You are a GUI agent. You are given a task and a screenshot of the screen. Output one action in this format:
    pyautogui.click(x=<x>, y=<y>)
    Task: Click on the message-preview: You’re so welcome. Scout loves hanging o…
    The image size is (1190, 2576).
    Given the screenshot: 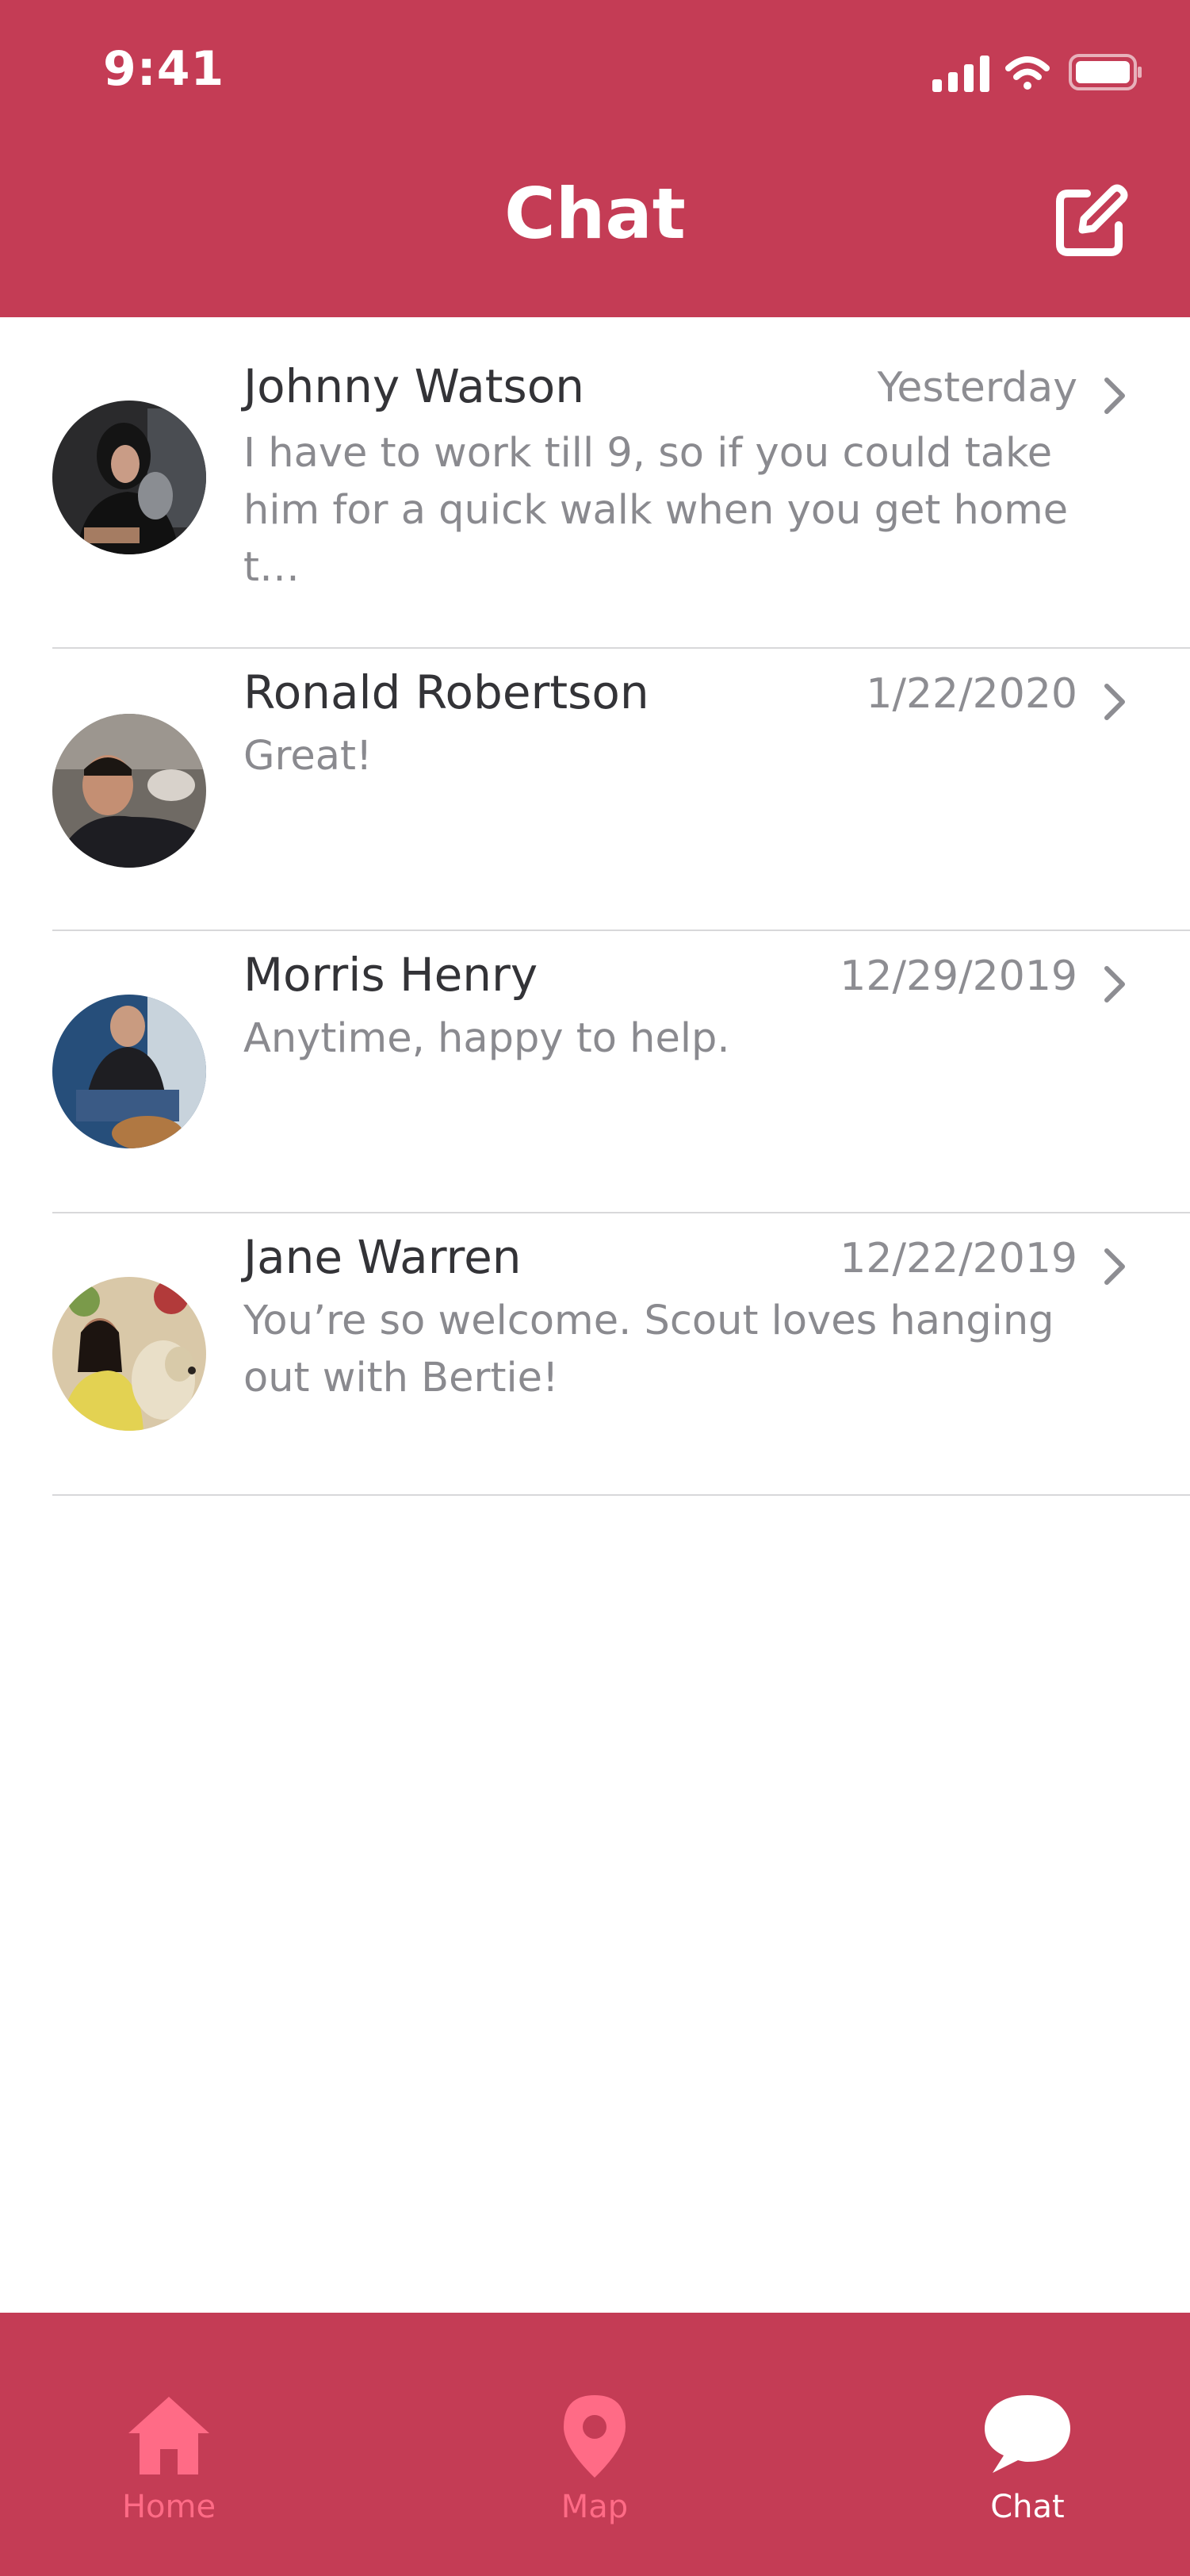 What is the action you would take?
    pyautogui.click(x=648, y=1350)
    